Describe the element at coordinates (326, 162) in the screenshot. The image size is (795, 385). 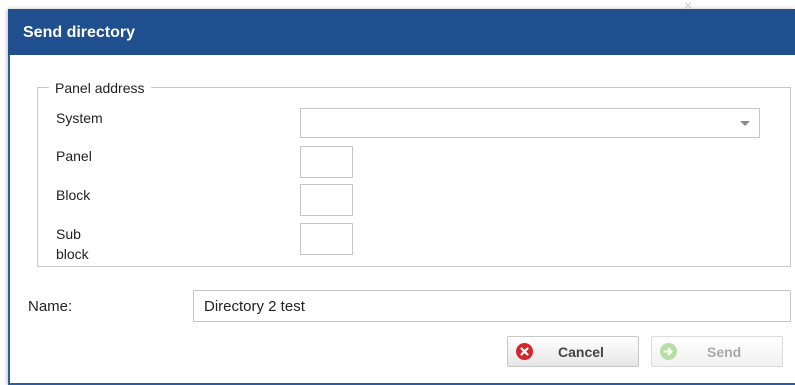
I see `panel-input` at that location.